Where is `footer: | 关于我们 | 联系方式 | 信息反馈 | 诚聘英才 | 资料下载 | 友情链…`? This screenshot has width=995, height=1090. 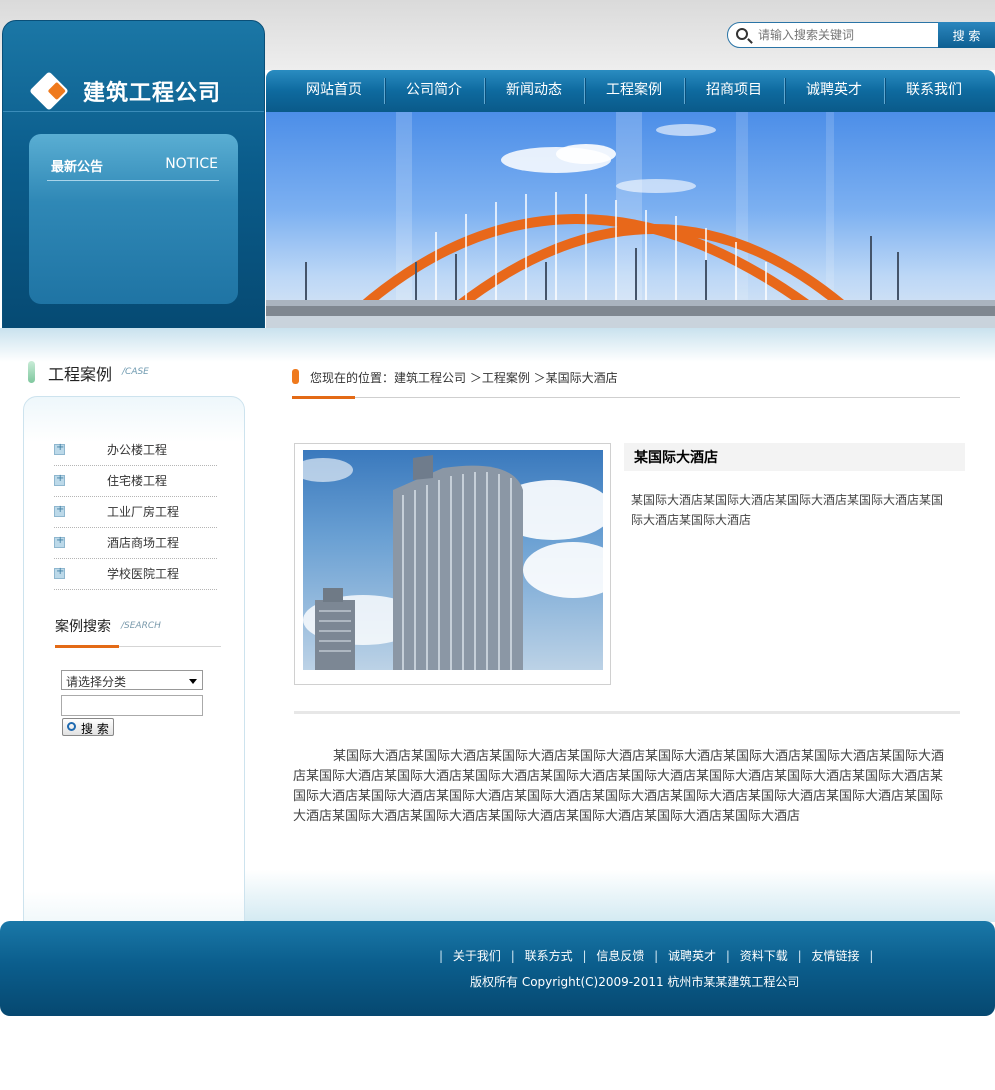 footer: | 关于我们 | 联系方式 | 信息反馈 | 诚聘英才 | 资料下载 | 友情链… is located at coordinates (497, 968).